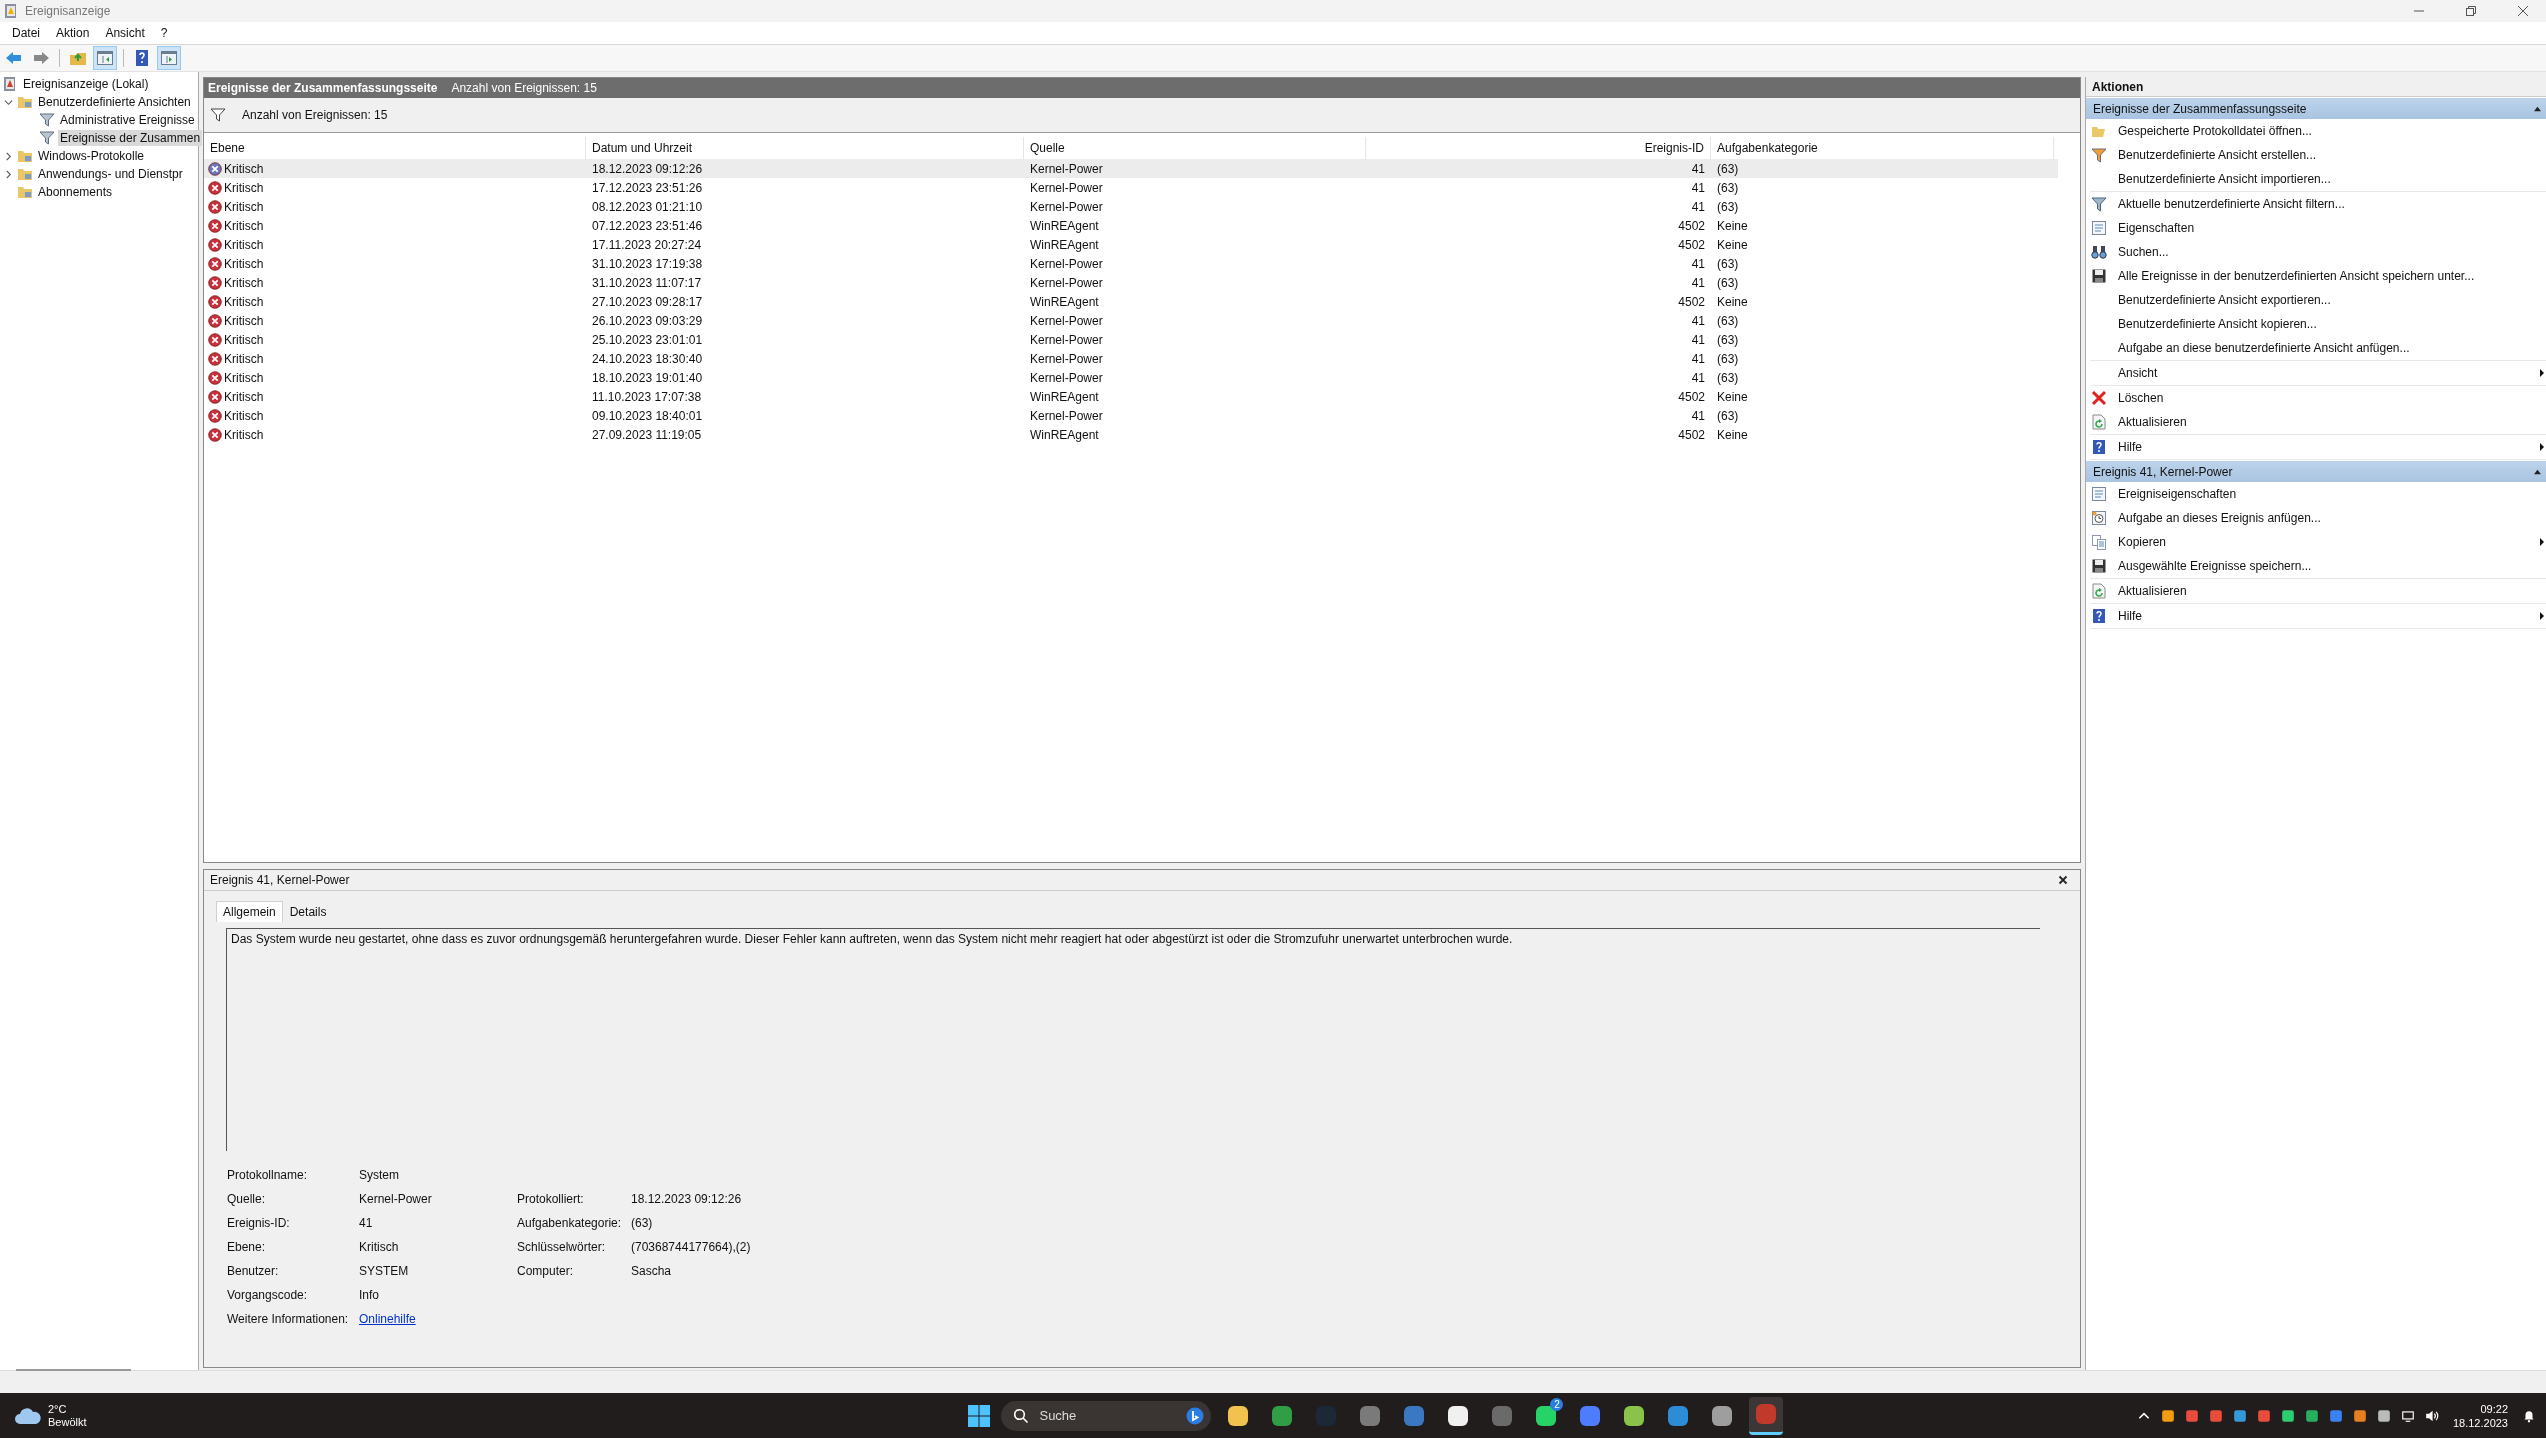 This screenshot has height=1438, width=2546. Describe the element at coordinates (2480, 1422) in the screenshot. I see `clock-date: 18.12.2023` at that location.